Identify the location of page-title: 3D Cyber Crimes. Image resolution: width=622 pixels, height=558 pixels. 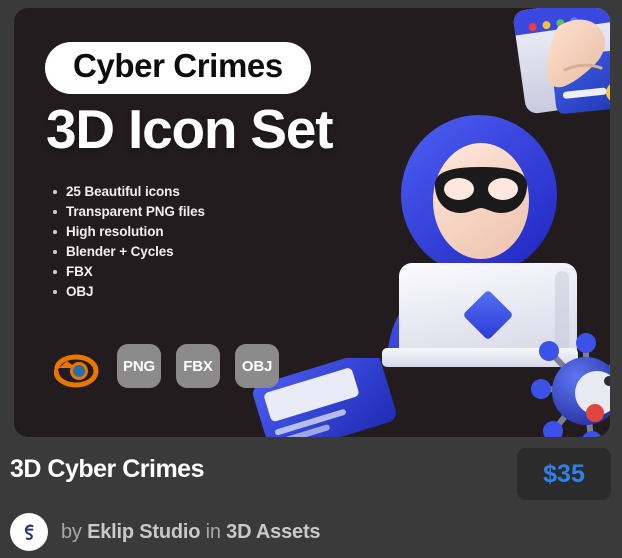
(107, 469).